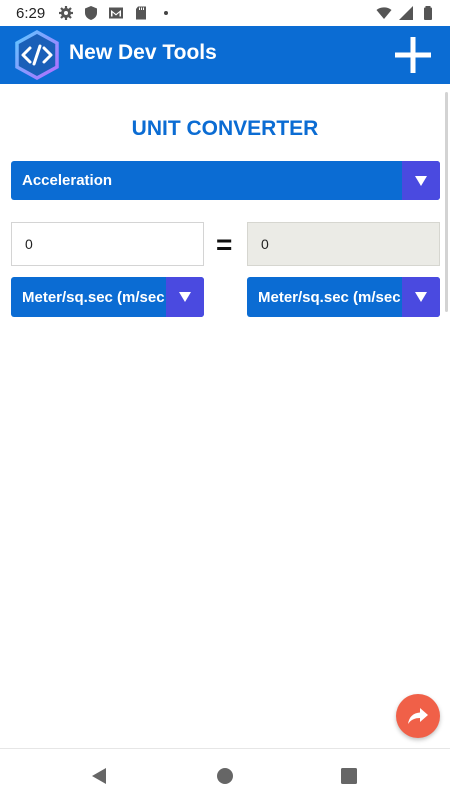 The image size is (450, 800). Describe the element at coordinates (225, 13) in the screenshot. I see `status-bar: 6:29` at that location.